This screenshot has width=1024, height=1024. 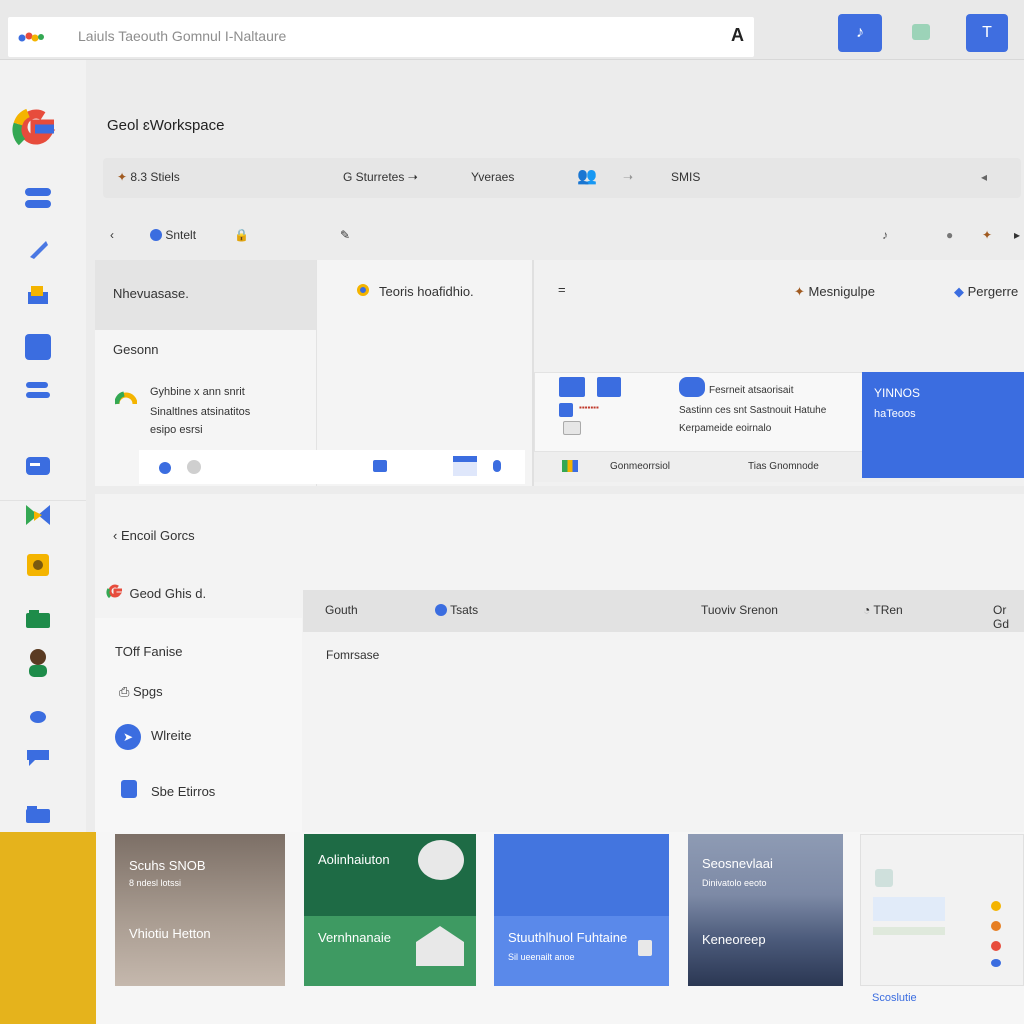 I want to click on nav-item: Sbe Etirros, so click(x=183, y=791).